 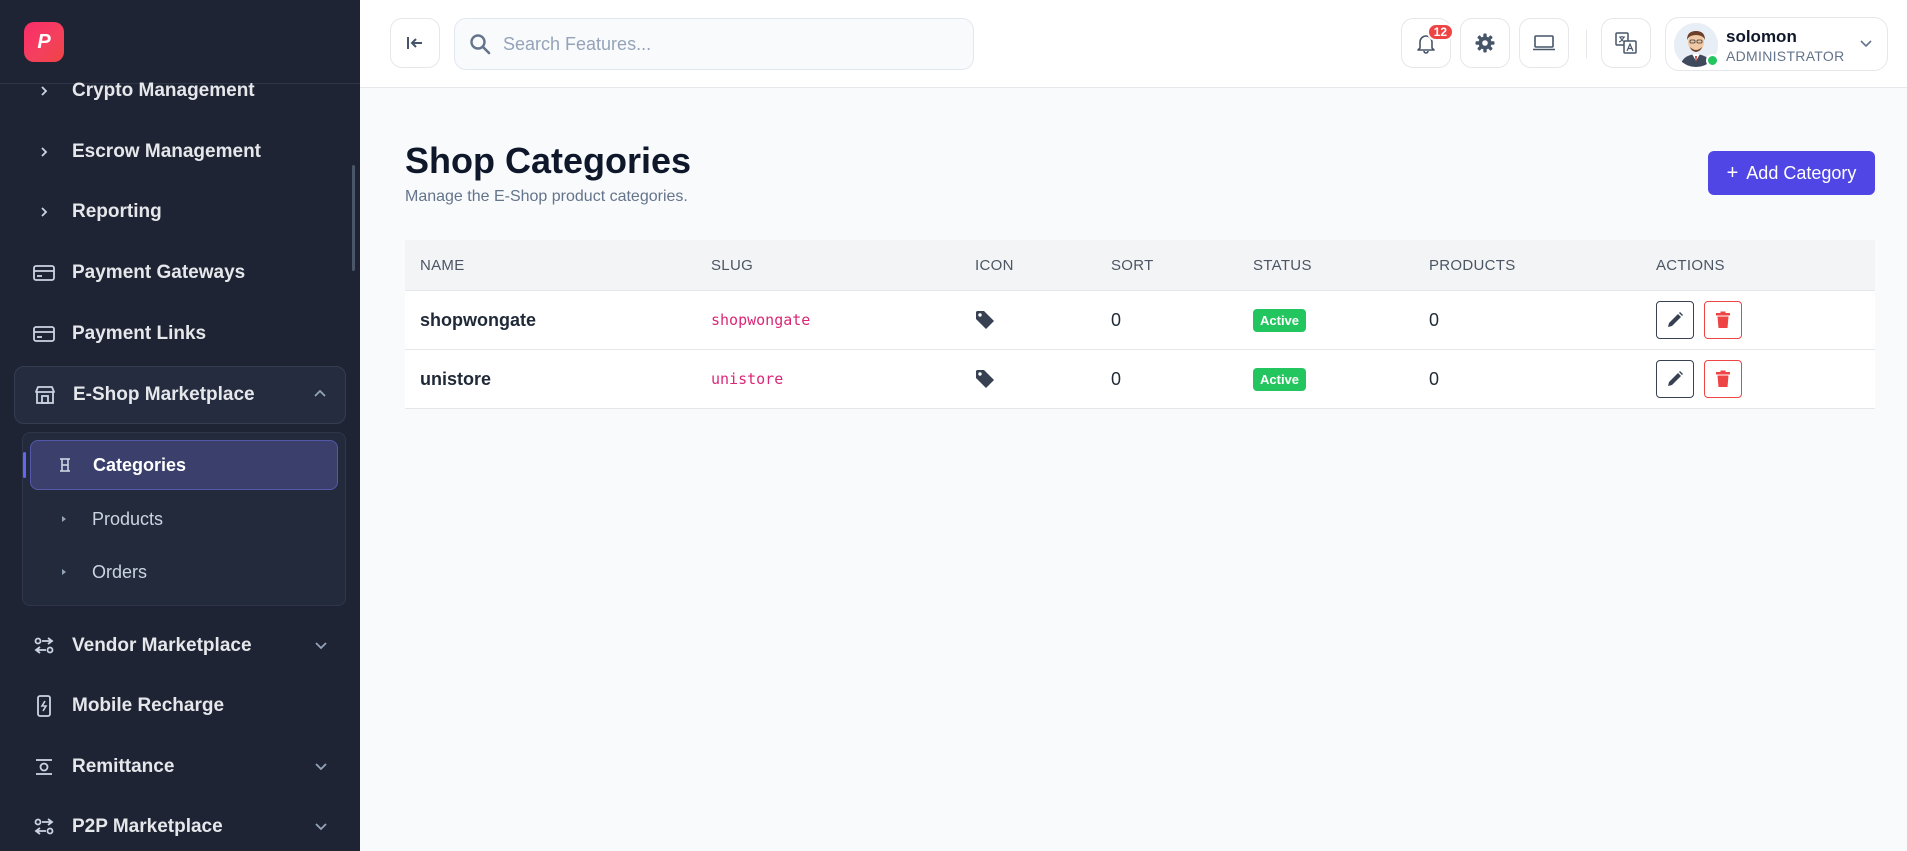 What do you see at coordinates (1440, 32) in the screenshot?
I see `notification-count-badge: 12` at bounding box center [1440, 32].